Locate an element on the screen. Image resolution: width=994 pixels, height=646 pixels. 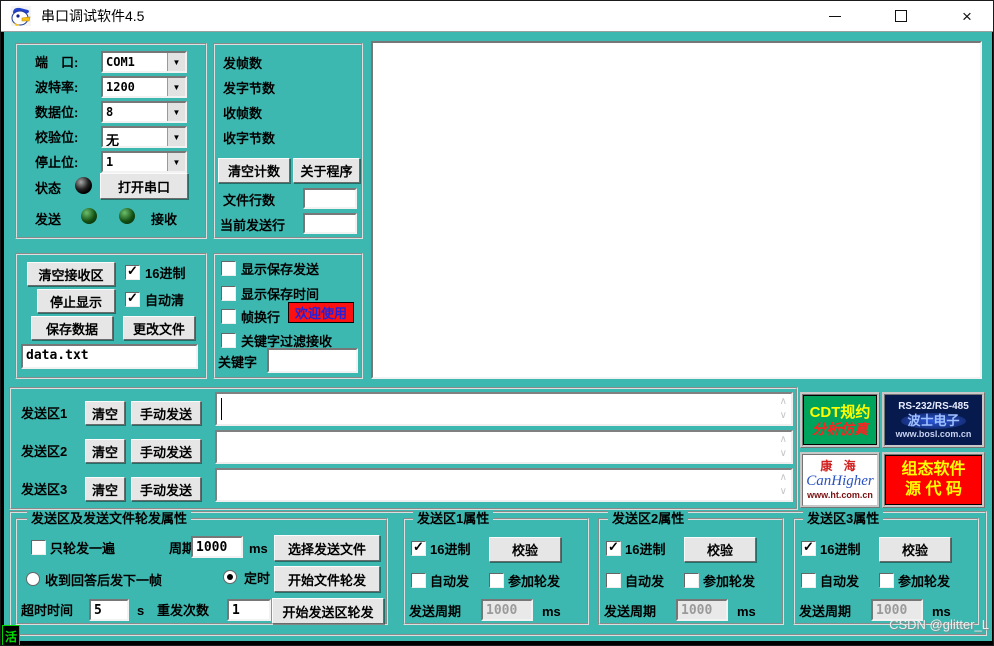
file-lines-value is located at coordinates (330, 198).